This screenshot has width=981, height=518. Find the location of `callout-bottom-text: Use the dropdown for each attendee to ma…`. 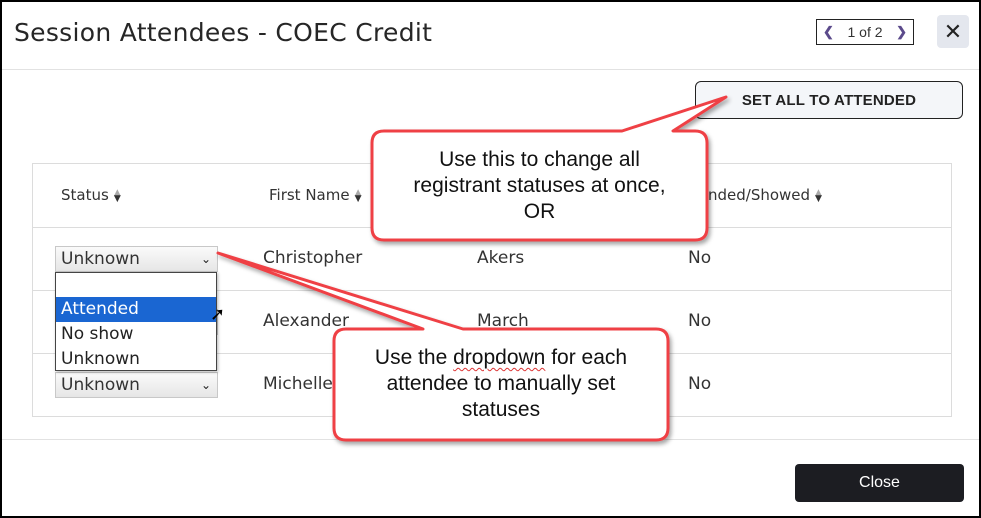

callout-bottom-text: Use the dropdown for each attendee to ma… is located at coordinates (501, 383).